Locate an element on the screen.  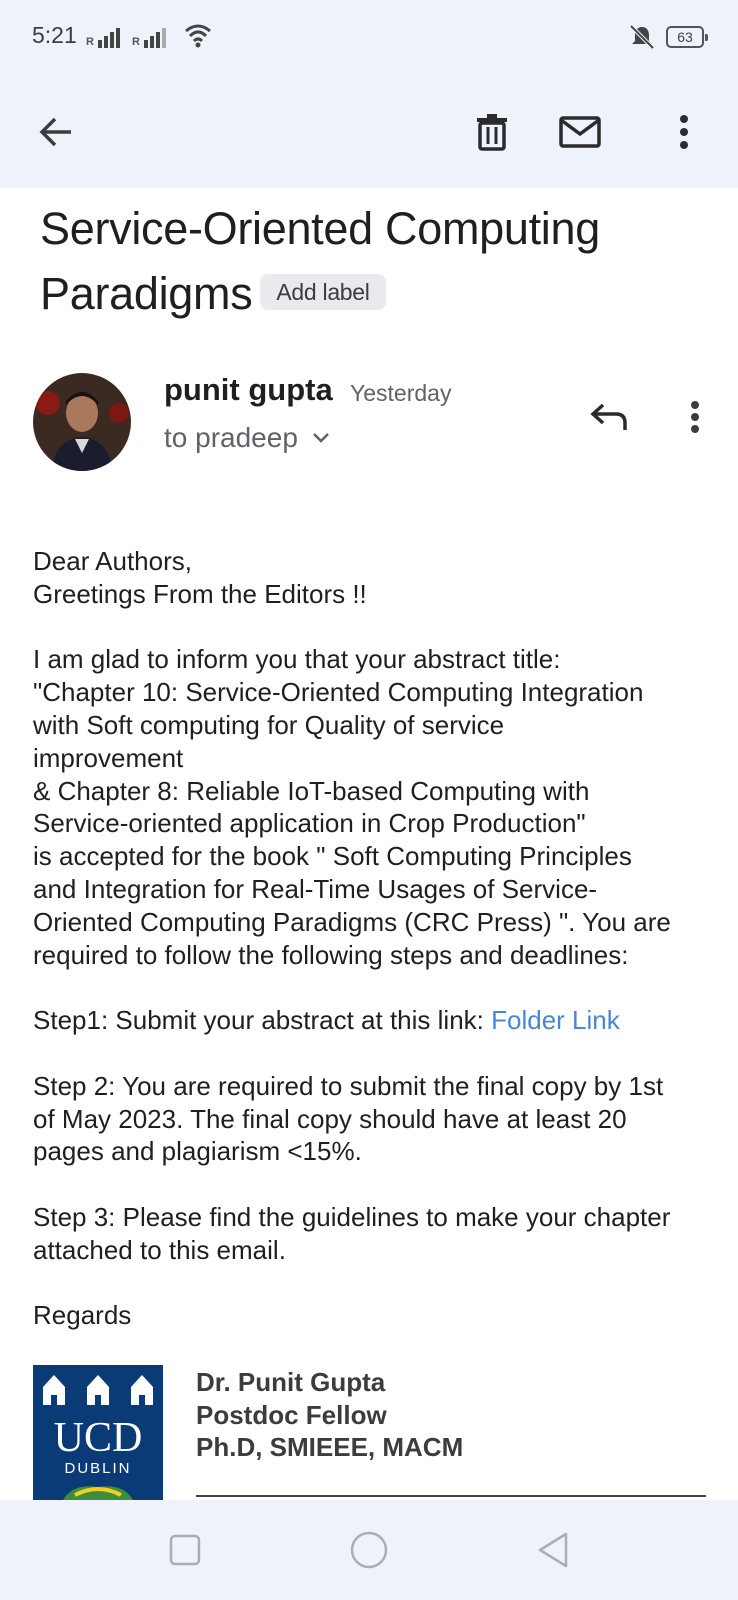
battery-icon: 63 is located at coordinates (687, 37).